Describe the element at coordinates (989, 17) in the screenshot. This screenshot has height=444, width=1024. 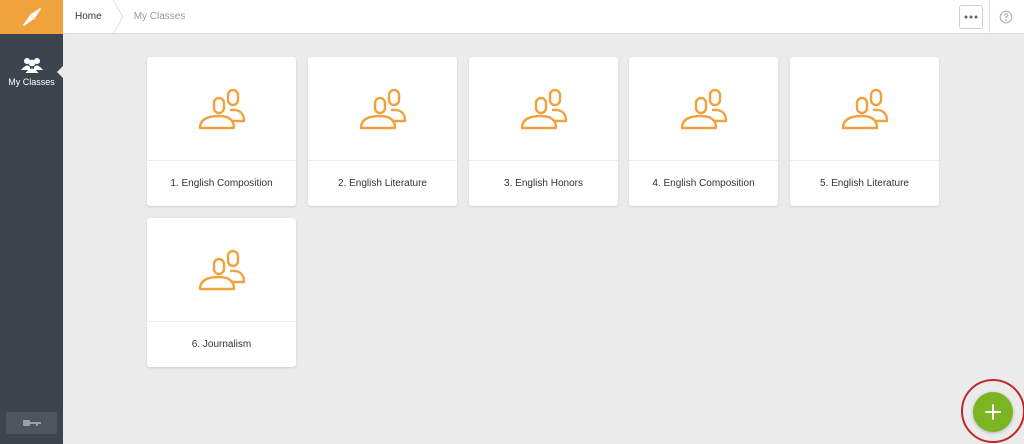
I see `header-divider` at that location.